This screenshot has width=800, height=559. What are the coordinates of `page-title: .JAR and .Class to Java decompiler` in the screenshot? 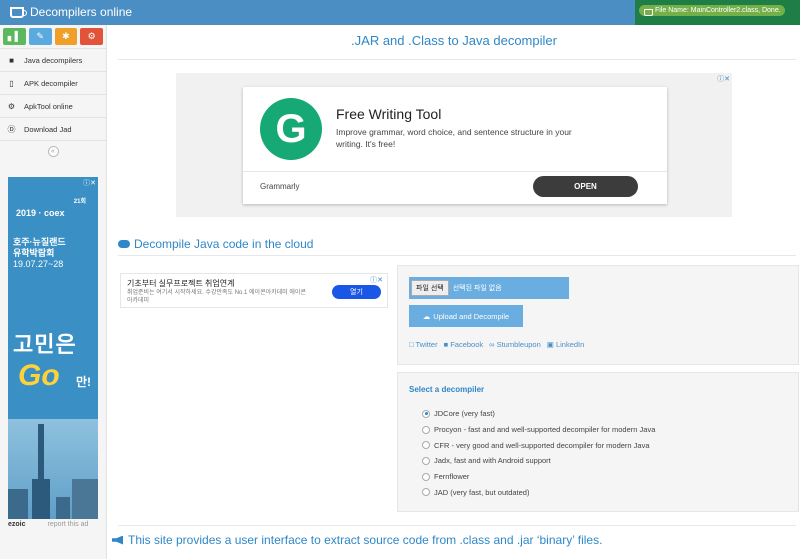 It's located at (454, 40).